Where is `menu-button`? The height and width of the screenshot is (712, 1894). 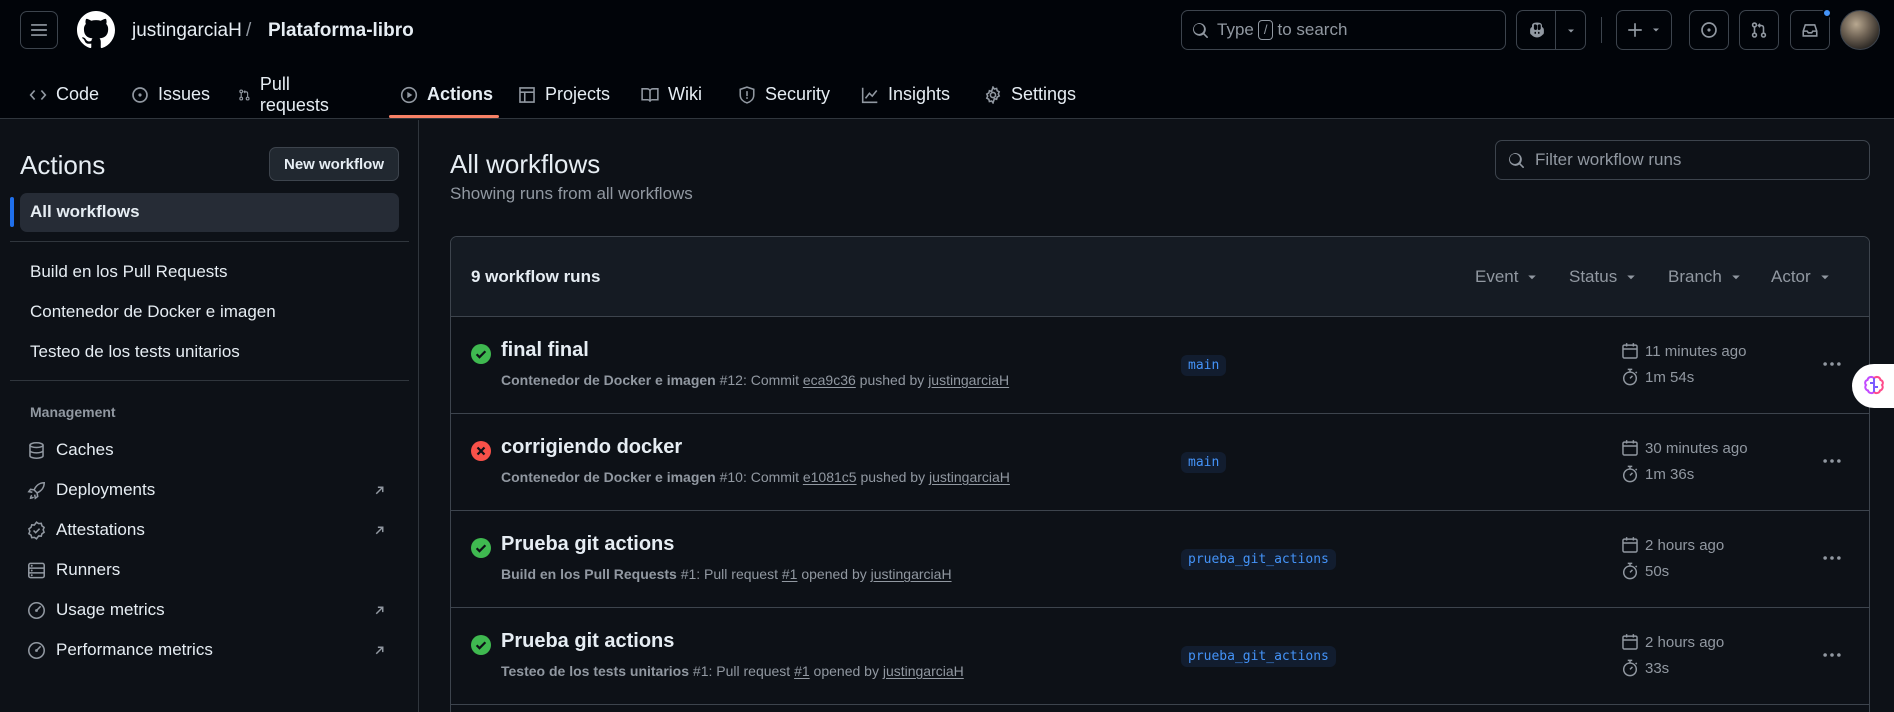
menu-button is located at coordinates (39, 30).